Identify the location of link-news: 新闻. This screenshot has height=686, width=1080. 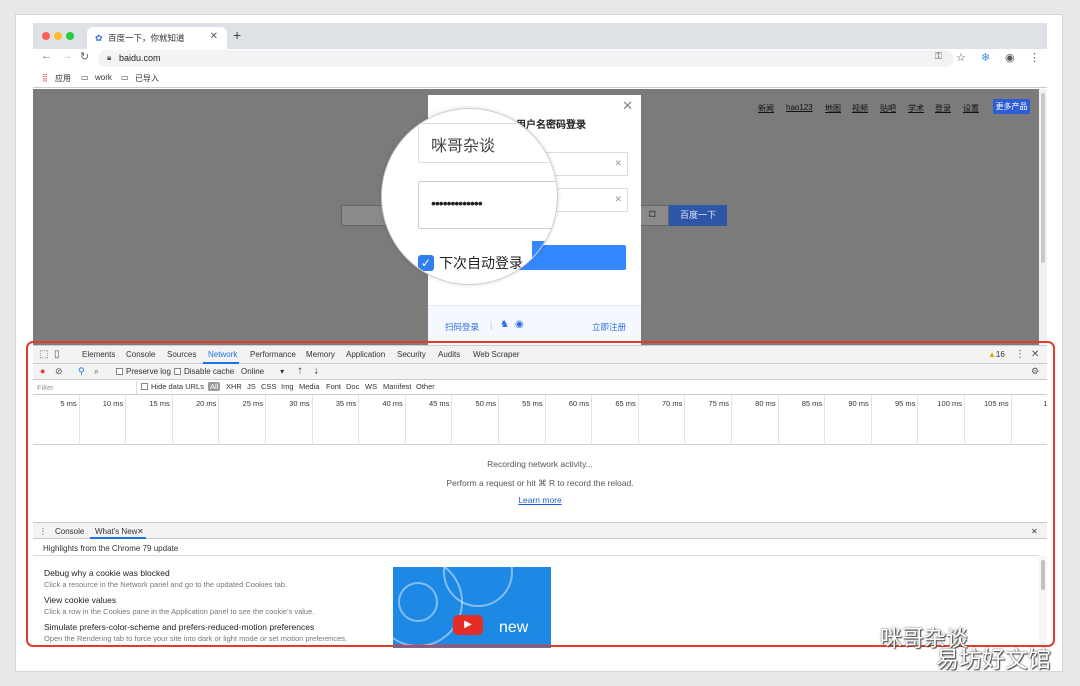
(766, 108).